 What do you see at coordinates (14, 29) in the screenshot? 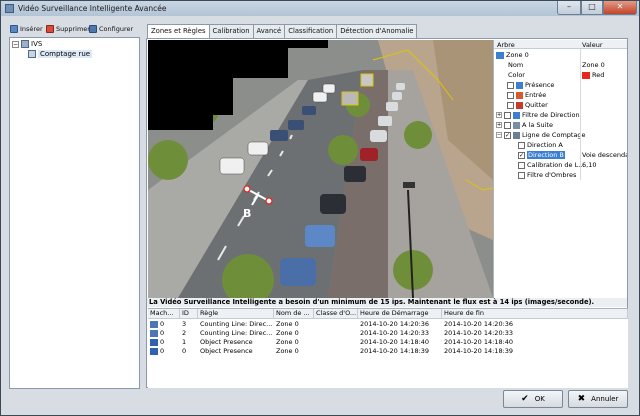
I see `insert-icon` at bounding box center [14, 29].